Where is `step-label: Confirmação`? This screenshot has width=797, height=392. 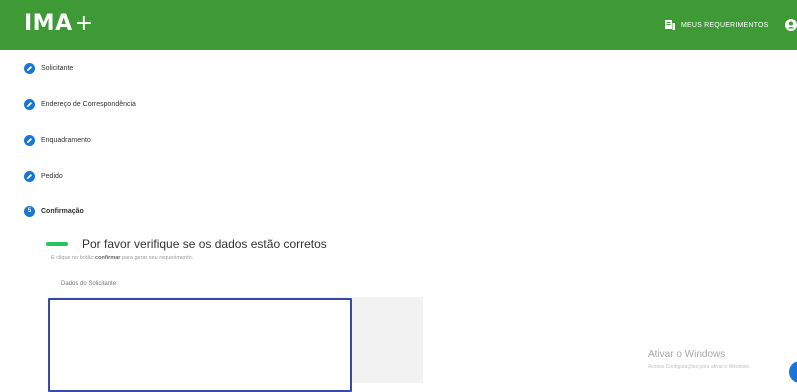 step-label: Confirmação is located at coordinates (62, 211).